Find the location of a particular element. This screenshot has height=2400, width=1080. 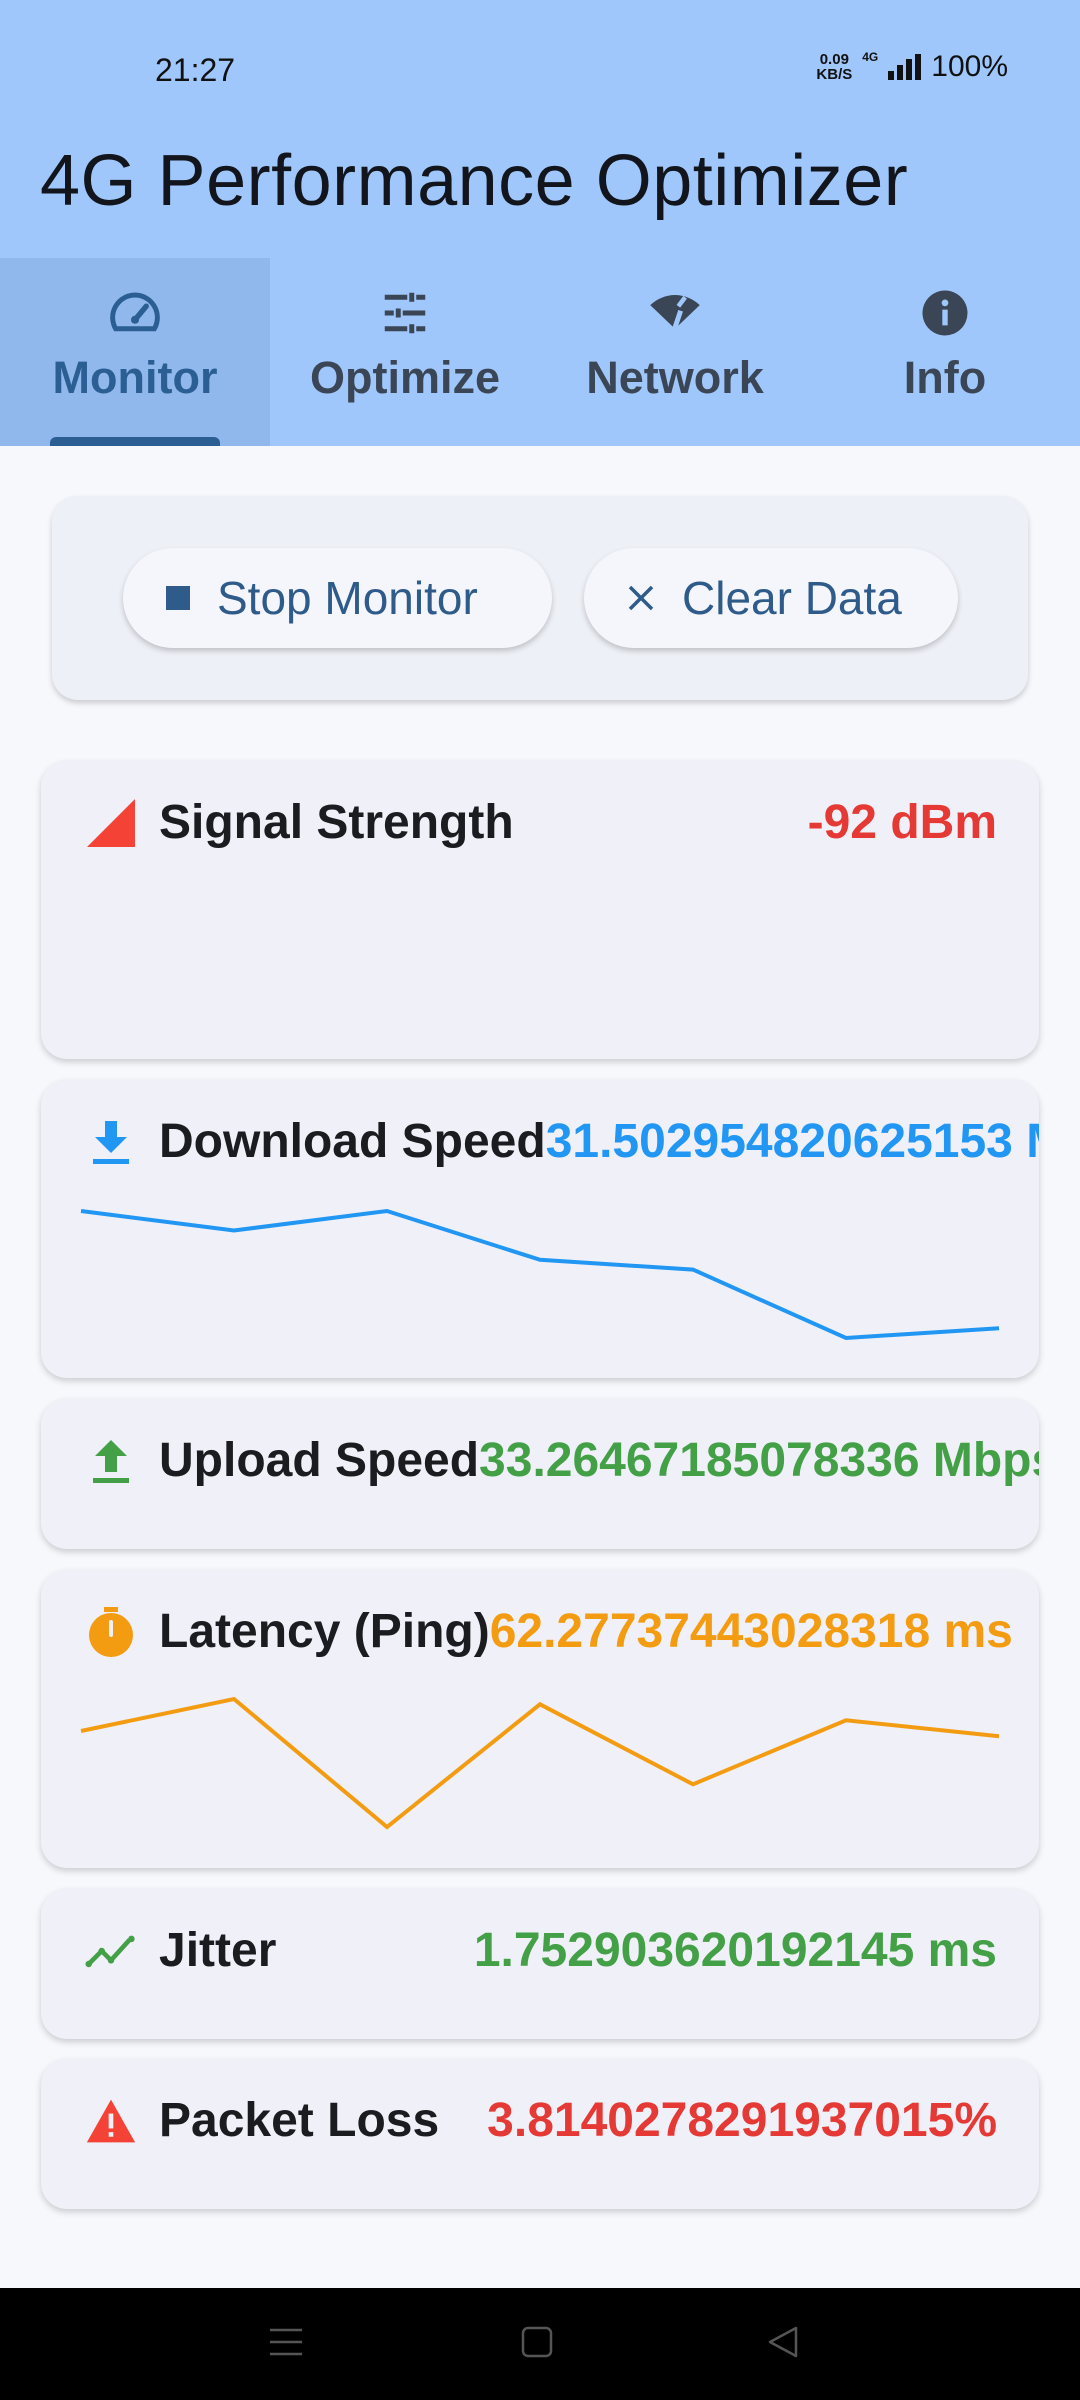

back-icon is located at coordinates (783, 2342).